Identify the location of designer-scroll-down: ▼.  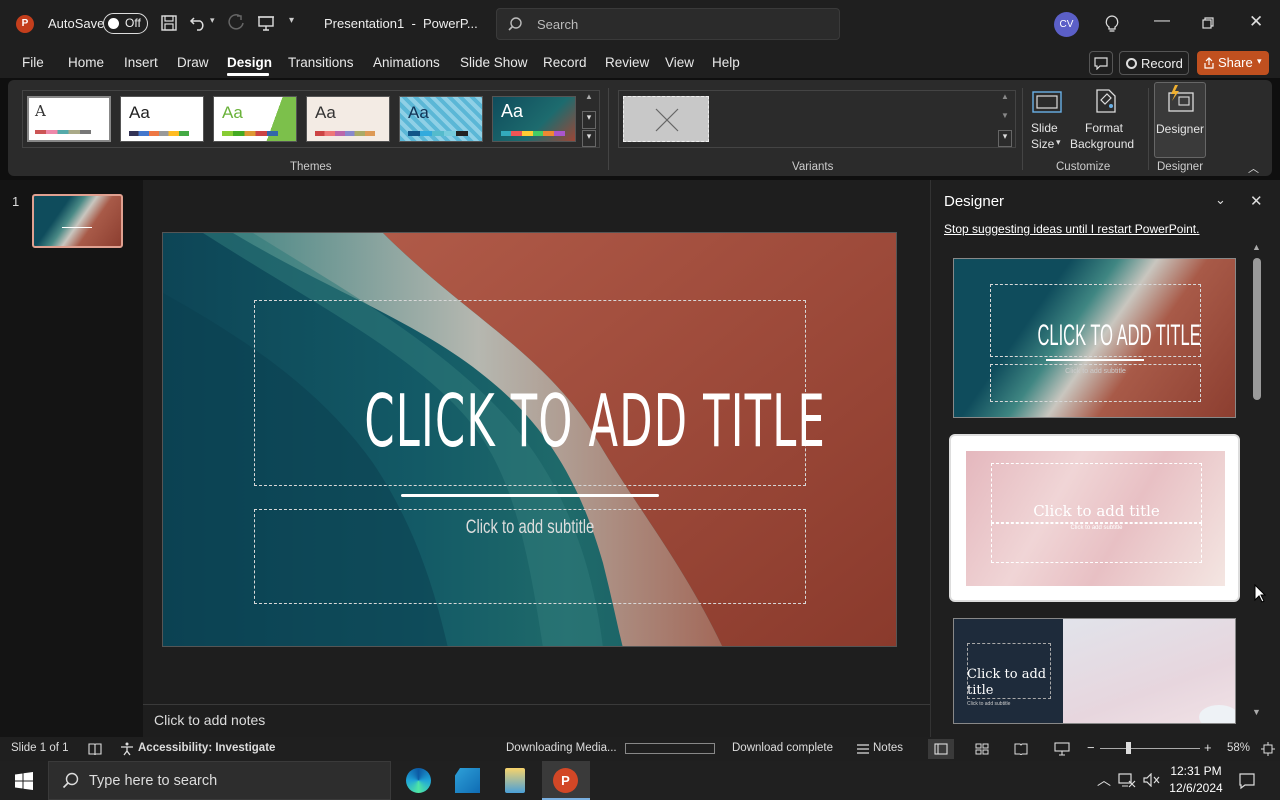
(1256, 712).